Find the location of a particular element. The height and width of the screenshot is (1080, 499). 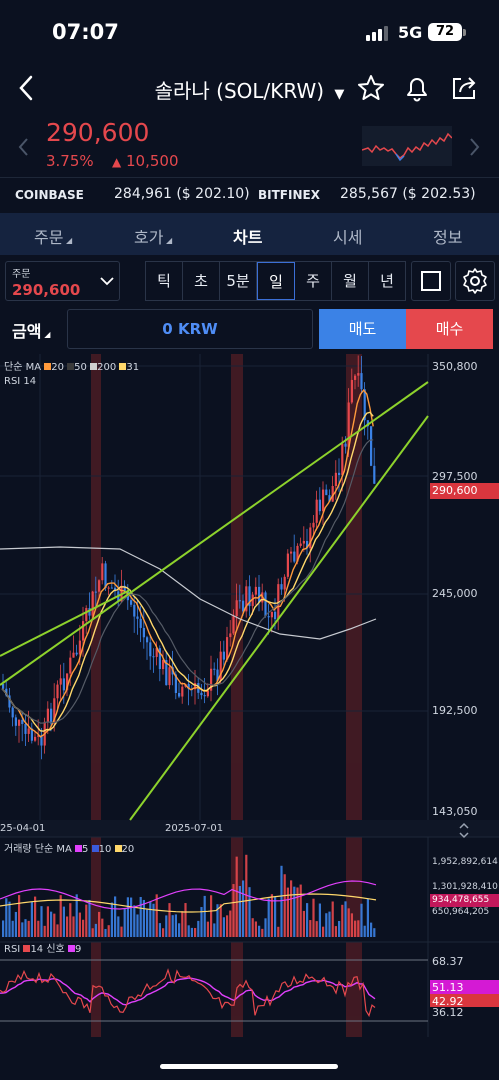

timeframe-5min: 5분 is located at coordinates (238, 281).